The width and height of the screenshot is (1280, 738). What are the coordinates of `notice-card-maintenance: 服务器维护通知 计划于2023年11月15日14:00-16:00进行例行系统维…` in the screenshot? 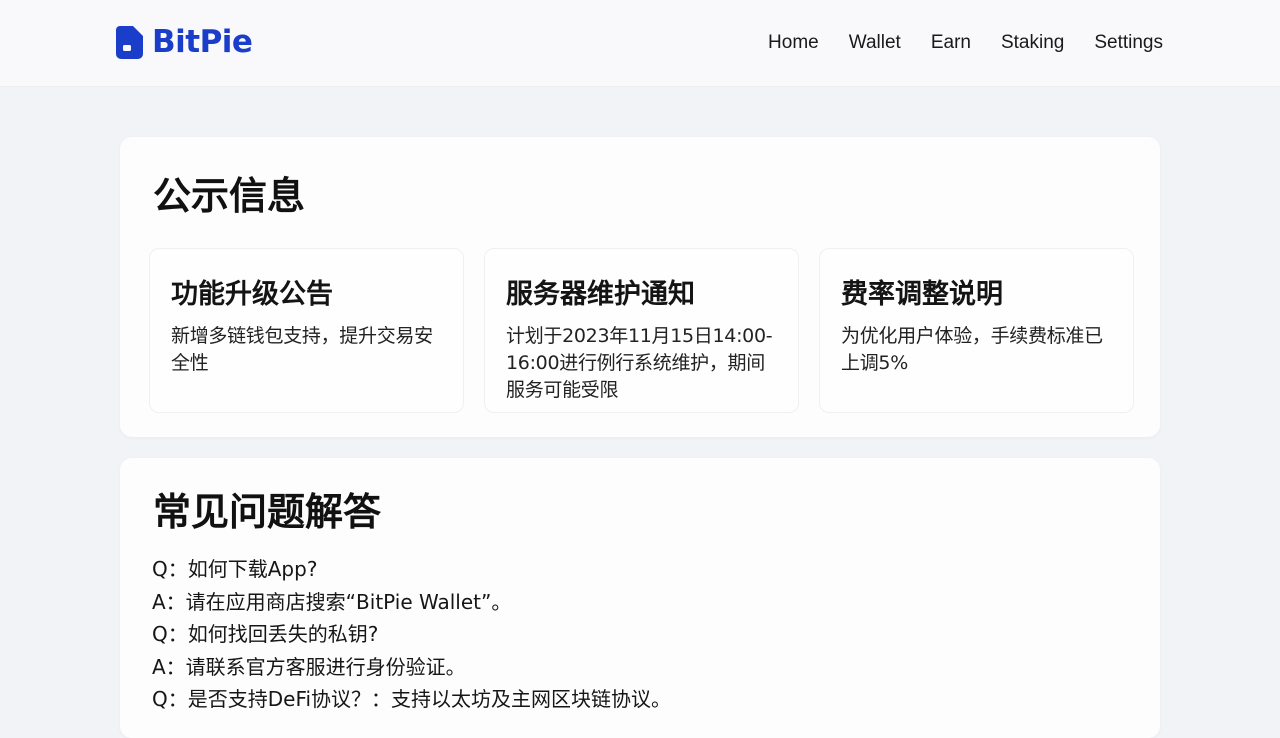 It's located at (641, 330).